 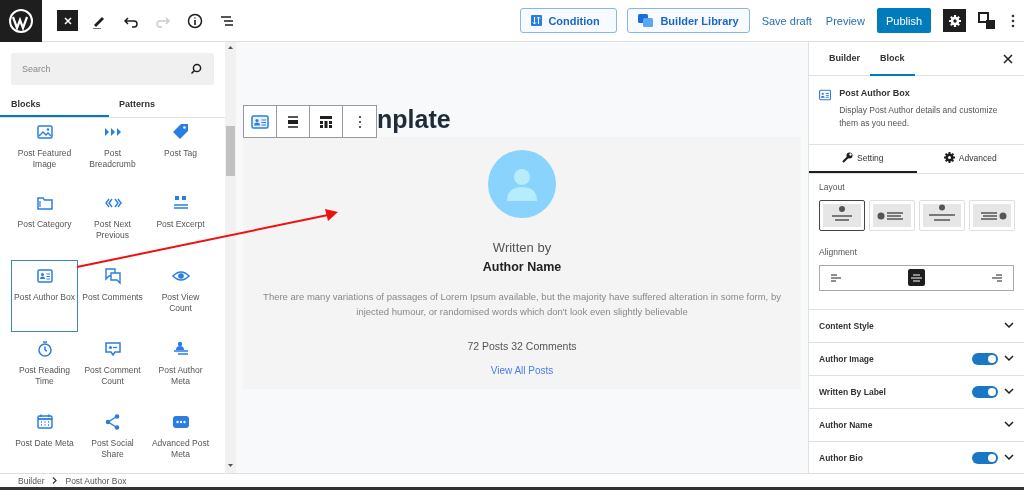 What do you see at coordinates (569, 20) in the screenshot?
I see `header-button: Condition` at bounding box center [569, 20].